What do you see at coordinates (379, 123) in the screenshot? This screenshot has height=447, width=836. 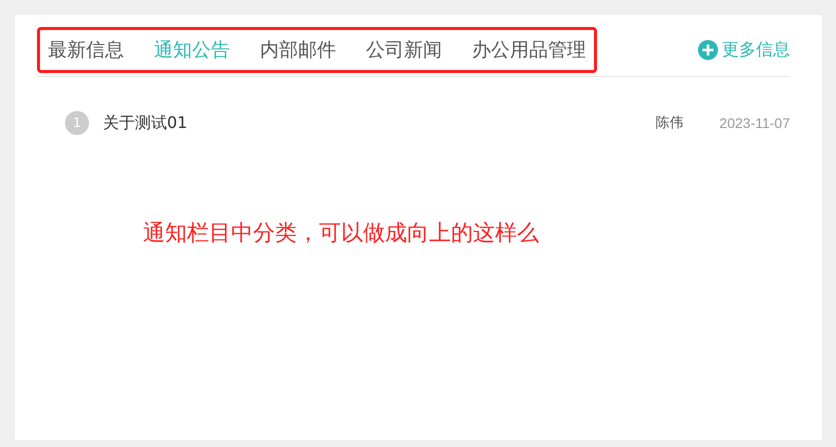 I see `notice-title: 关于测试01` at bounding box center [379, 123].